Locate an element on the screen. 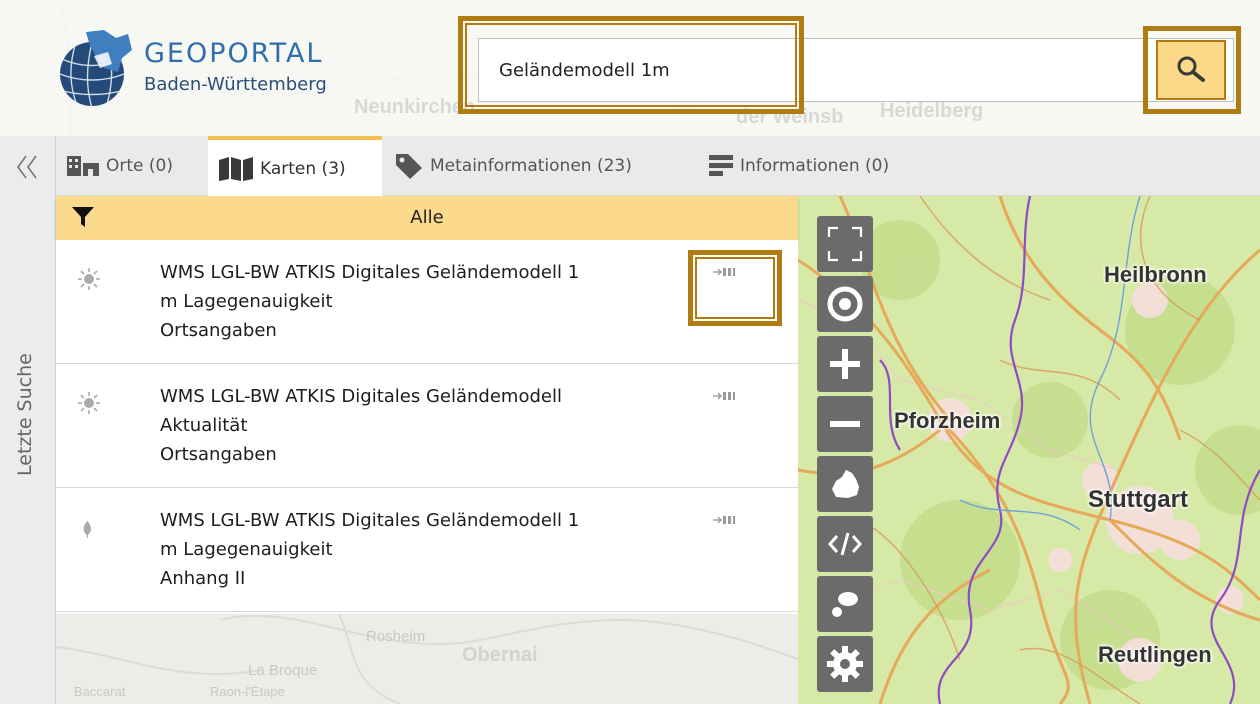  collapse-panel-button is located at coordinates (27, 169).